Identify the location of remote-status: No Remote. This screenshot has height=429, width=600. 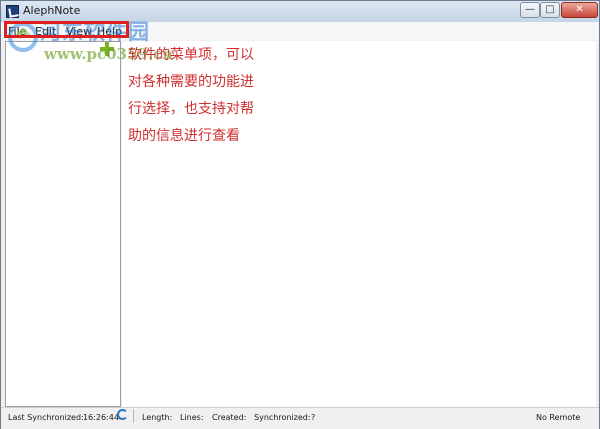
(558, 417).